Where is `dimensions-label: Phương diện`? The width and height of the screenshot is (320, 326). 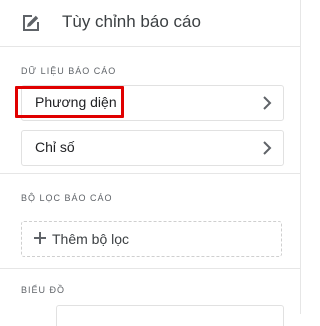
dimensions-label: Phương diện is located at coordinates (76, 102).